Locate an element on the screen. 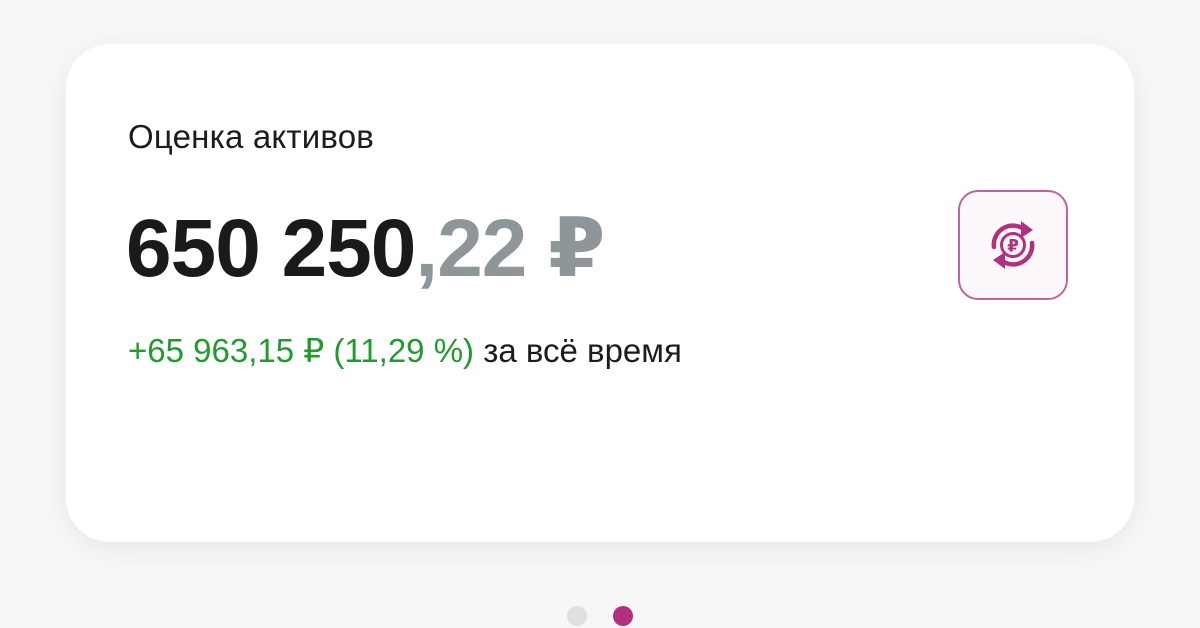 Image resolution: width=1200 pixels, height=628 pixels. portfolio-change-period: за всё время is located at coordinates (578, 350).